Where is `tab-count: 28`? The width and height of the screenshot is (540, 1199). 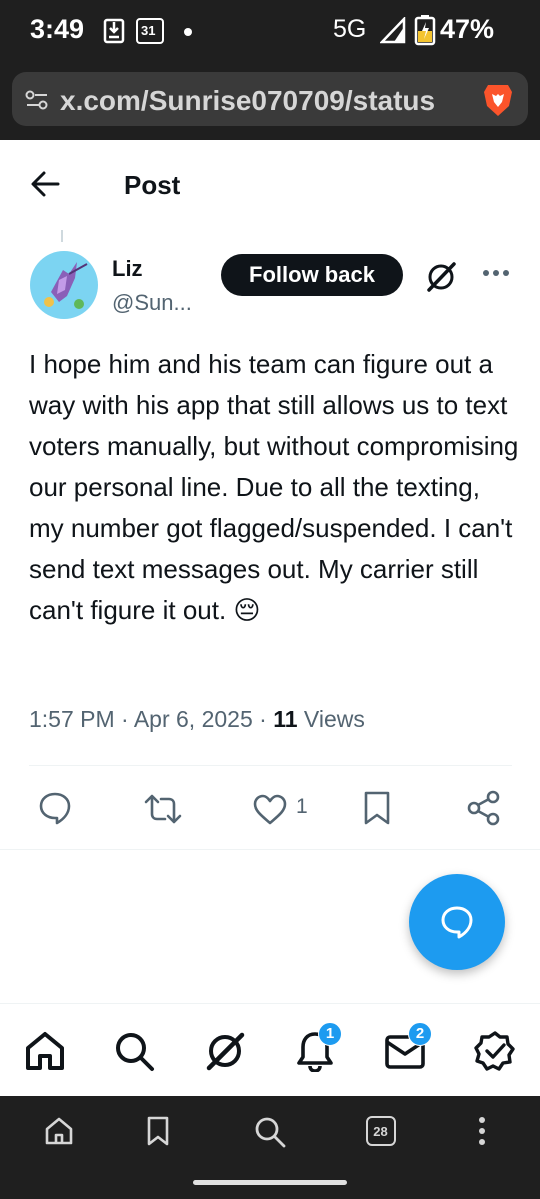 tab-count: 28 is located at coordinates (380, 1131).